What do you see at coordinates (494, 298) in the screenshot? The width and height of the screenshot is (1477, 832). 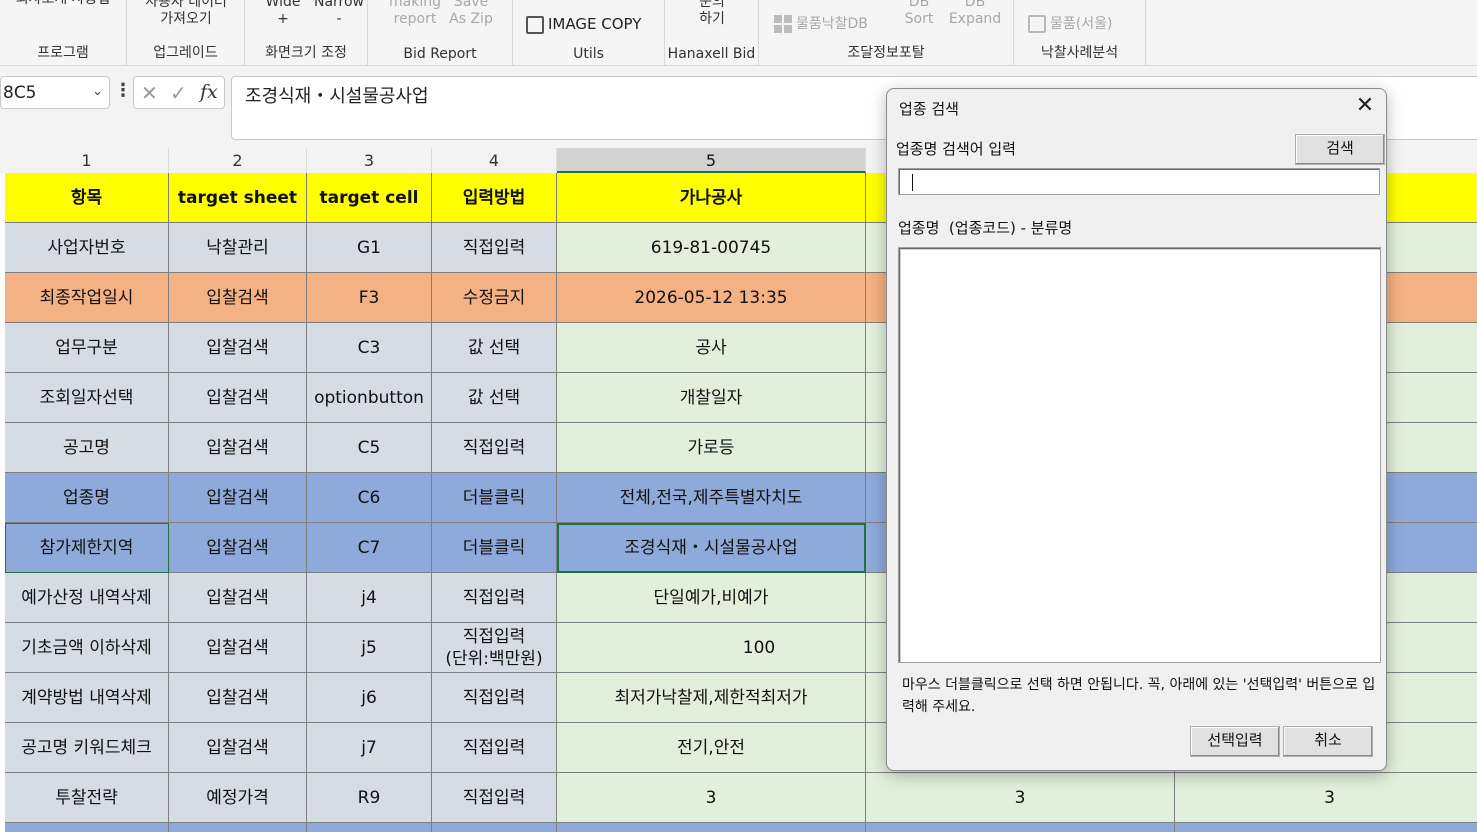 I see `table-cell: 수정금지` at bounding box center [494, 298].